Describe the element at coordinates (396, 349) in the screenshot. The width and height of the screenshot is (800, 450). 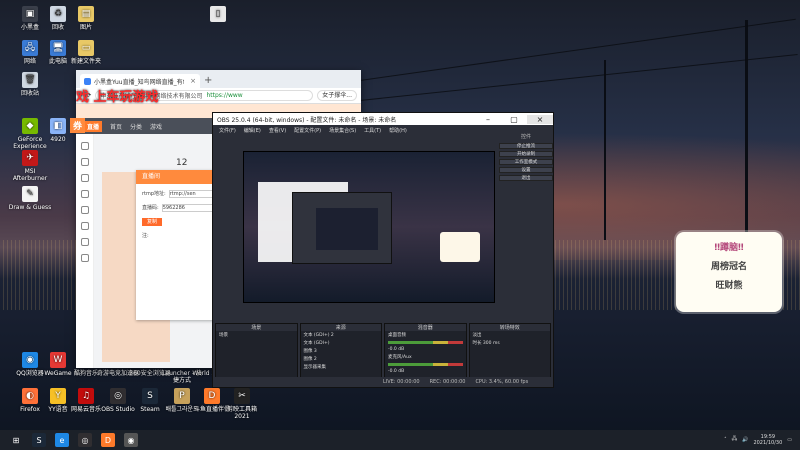
I see `mixer-desktop-db: -0.0 dB` at that location.